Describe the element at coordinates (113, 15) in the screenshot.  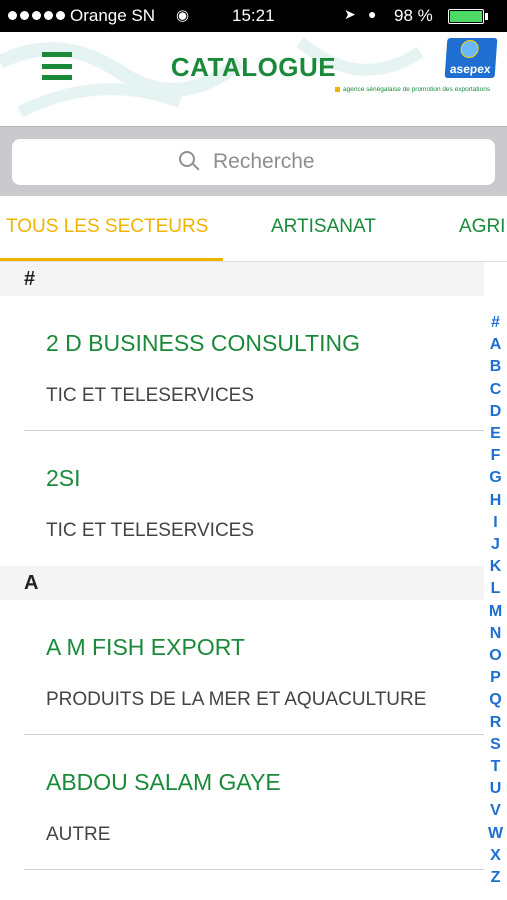
I see `carrier-name: Orange SN` at that location.